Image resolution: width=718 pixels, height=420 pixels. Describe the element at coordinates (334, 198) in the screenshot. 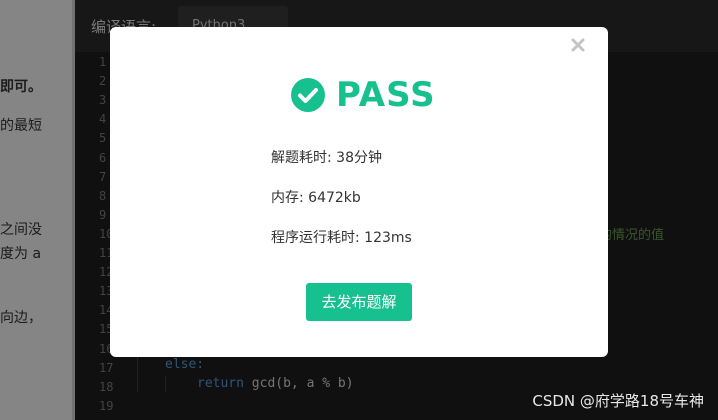

I see `stat-value: 6472kb` at that location.